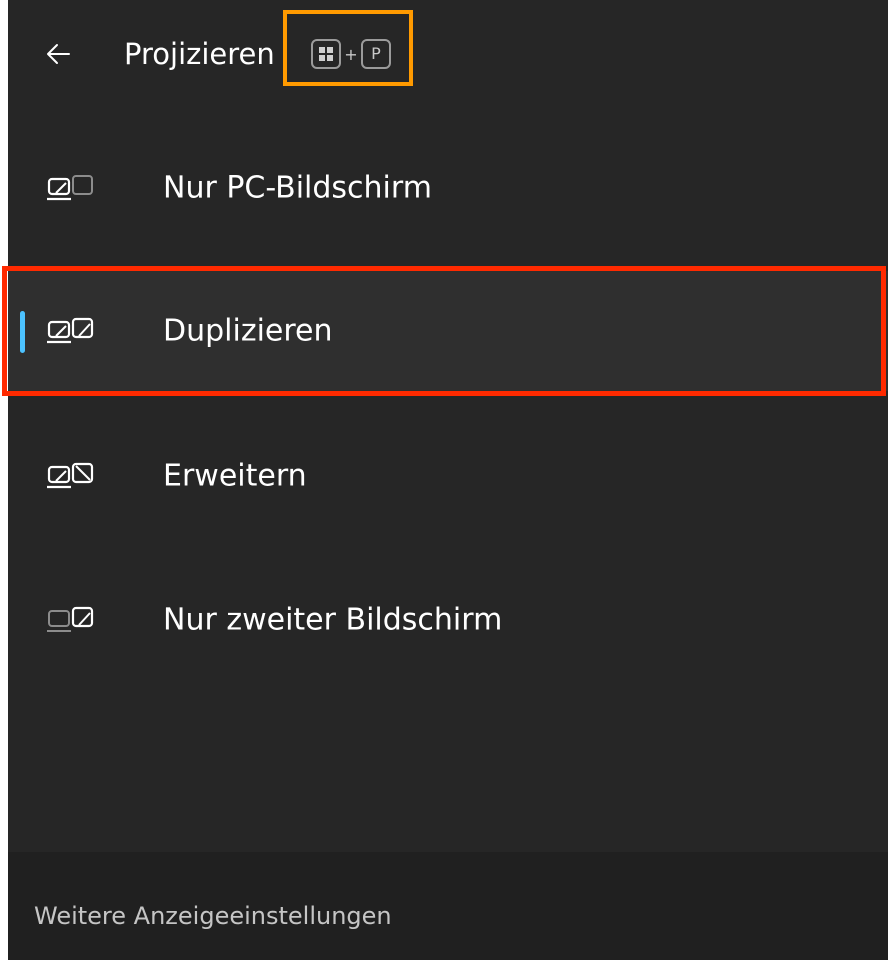 This screenshot has width=888, height=960. I want to click on duplicate-icon, so click(70, 331).